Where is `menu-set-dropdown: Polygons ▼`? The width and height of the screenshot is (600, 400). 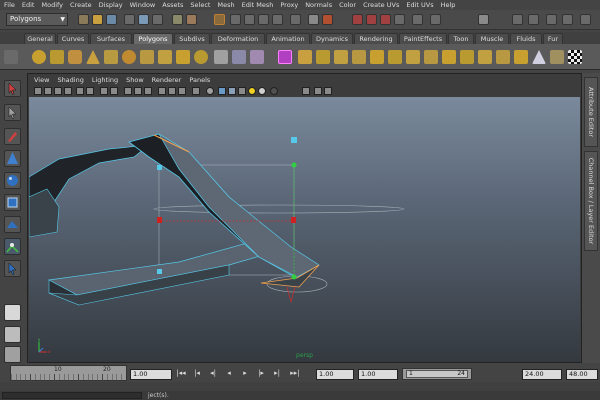
menu-set-dropdown: Polygons ▼ is located at coordinates (37, 19).